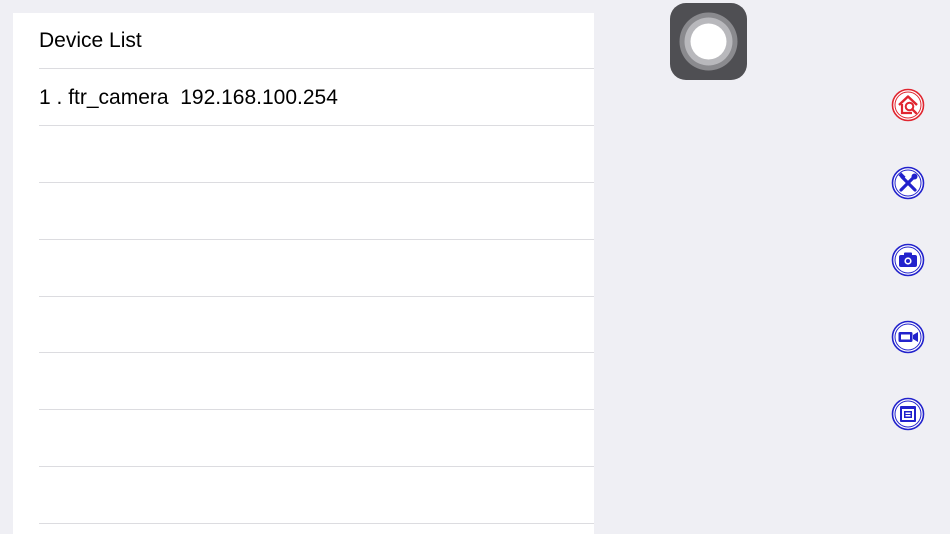  I want to click on device-index: 1 ., so click(51, 97).